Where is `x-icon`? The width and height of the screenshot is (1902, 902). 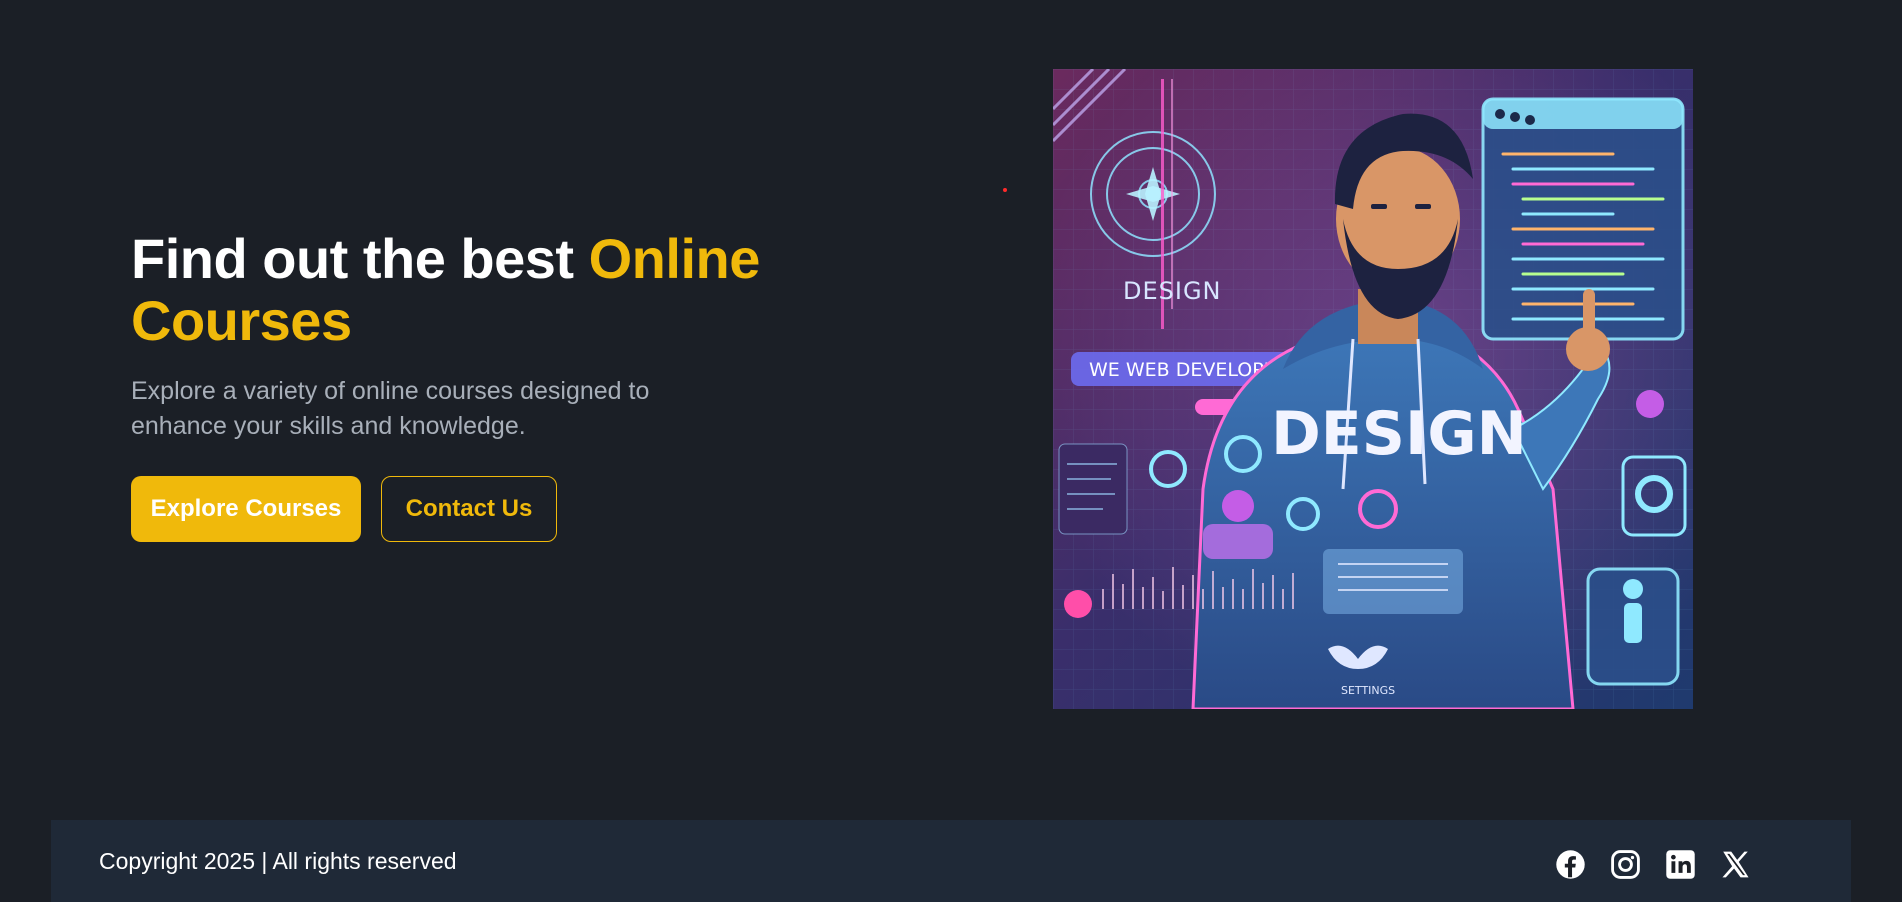
x-icon is located at coordinates (1735, 864).